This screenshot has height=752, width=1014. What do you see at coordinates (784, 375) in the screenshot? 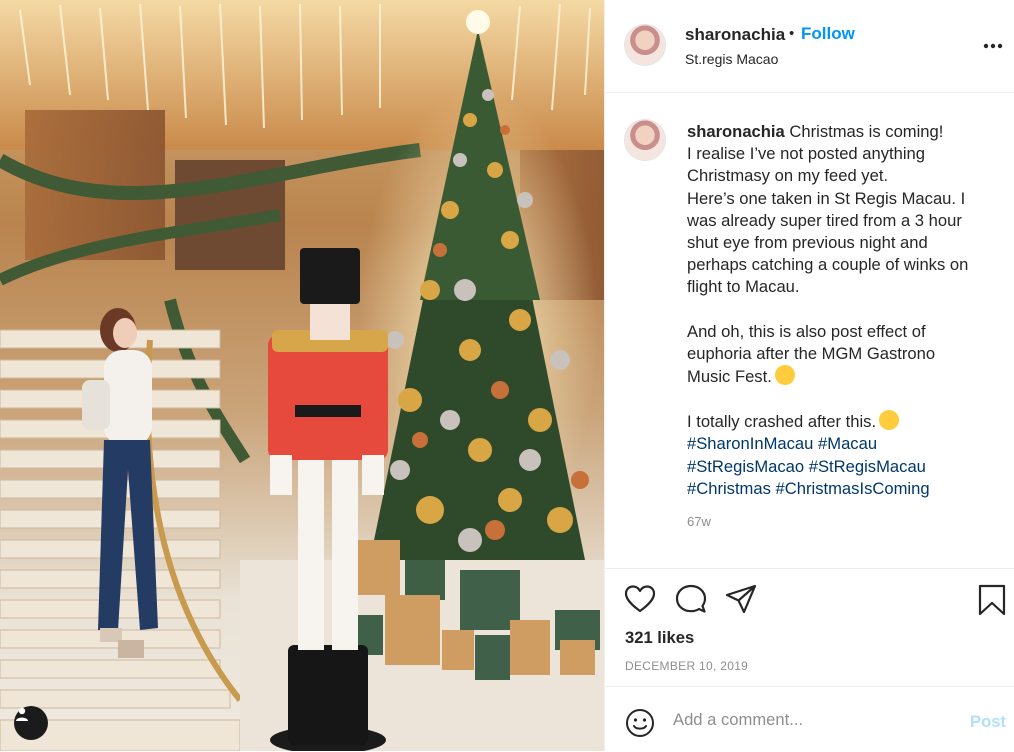
I see `hugging-face-emoji-icon` at bounding box center [784, 375].